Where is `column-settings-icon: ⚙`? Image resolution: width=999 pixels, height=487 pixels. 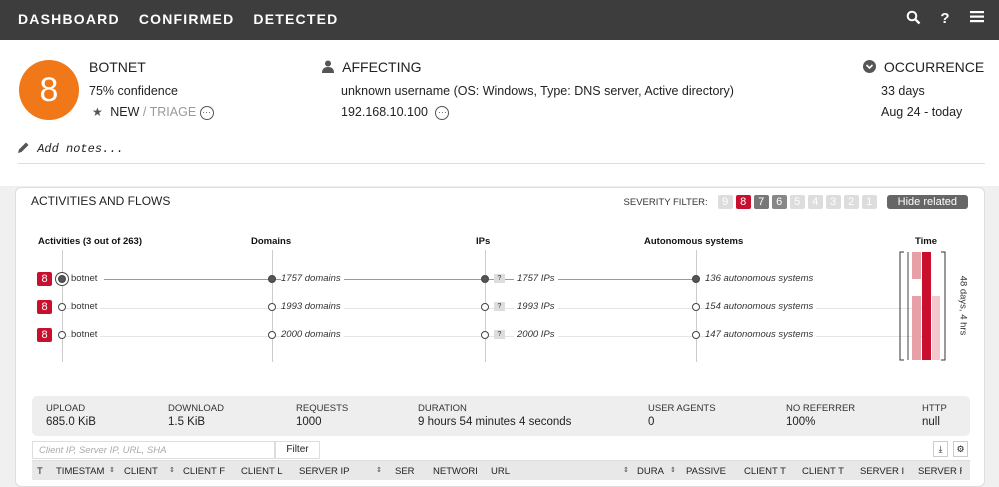 column-settings-icon: ⚙ is located at coordinates (960, 449).